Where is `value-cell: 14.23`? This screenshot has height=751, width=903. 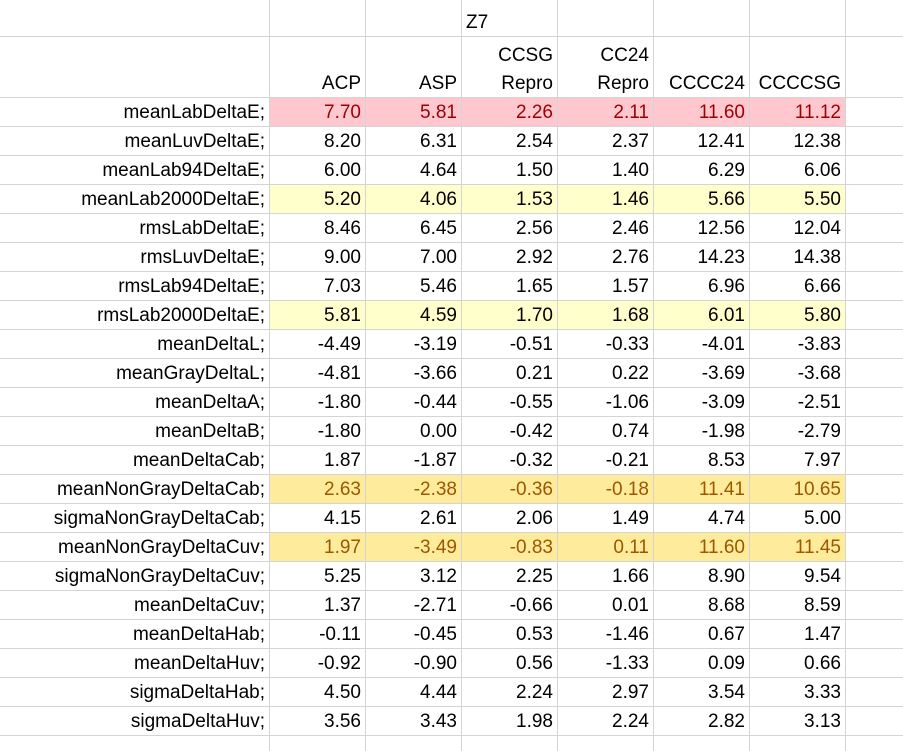 value-cell: 14.23 is located at coordinates (702, 257).